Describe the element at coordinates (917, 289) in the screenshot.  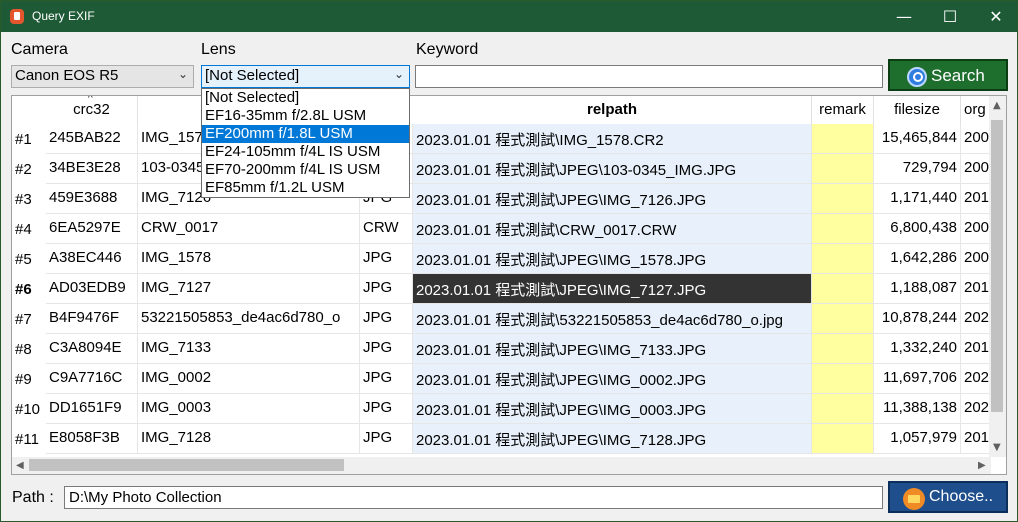
I see `cell-filesize: 1,188,087` at that location.